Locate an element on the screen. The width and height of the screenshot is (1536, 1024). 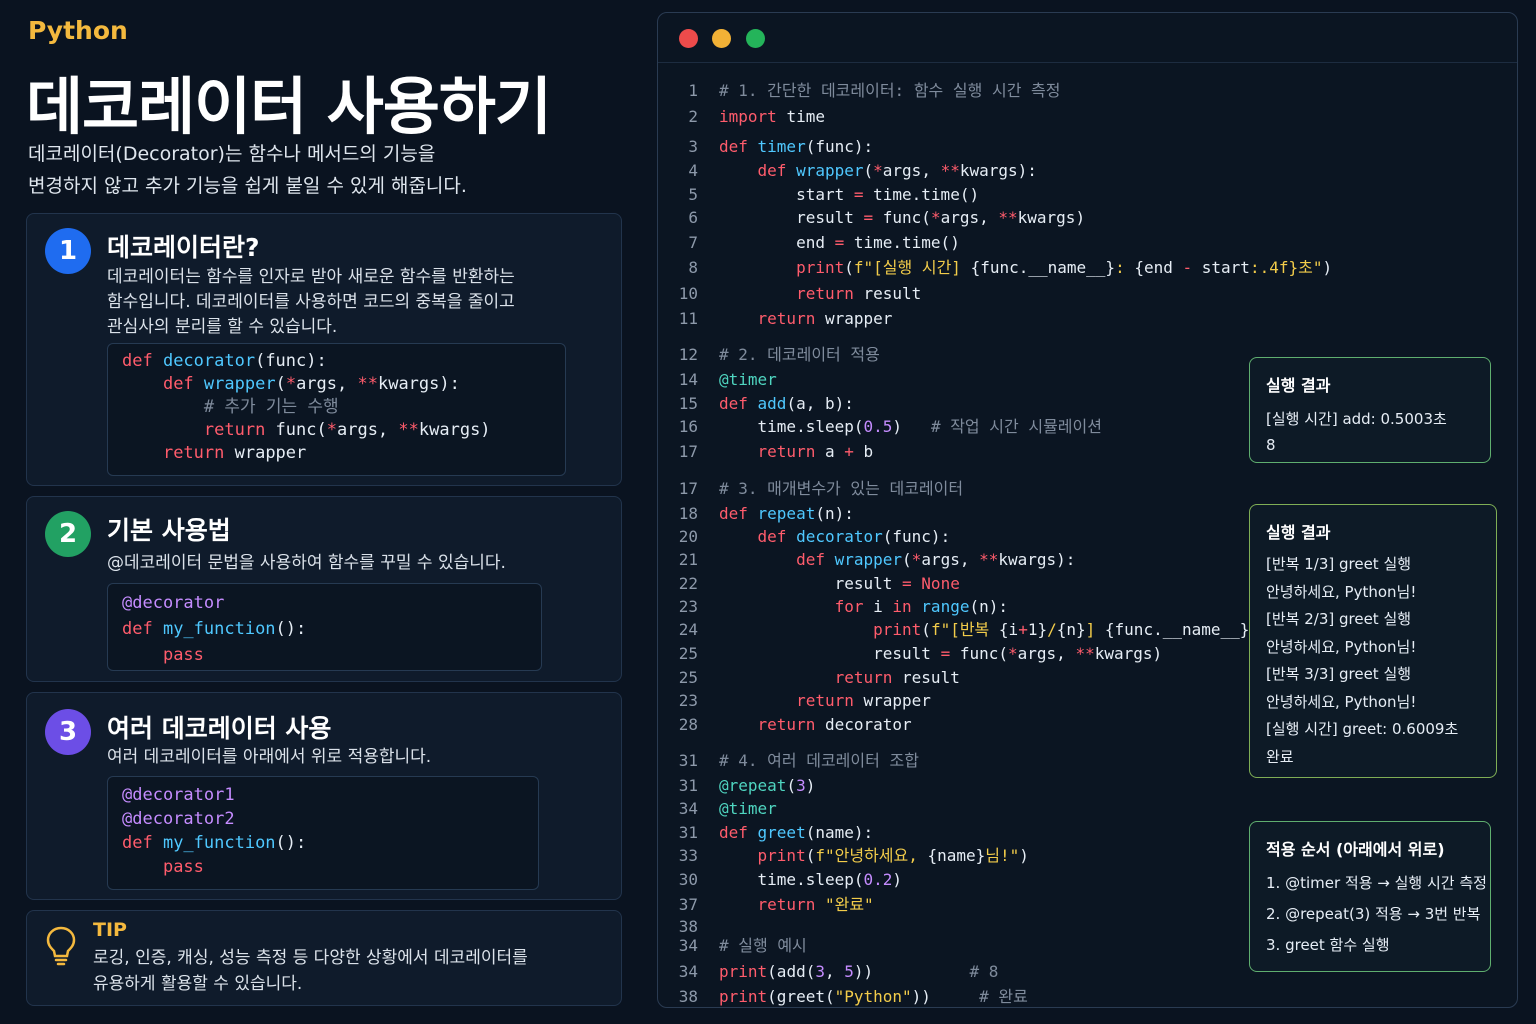
line-number: 3 is located at coordinates (693, 146).